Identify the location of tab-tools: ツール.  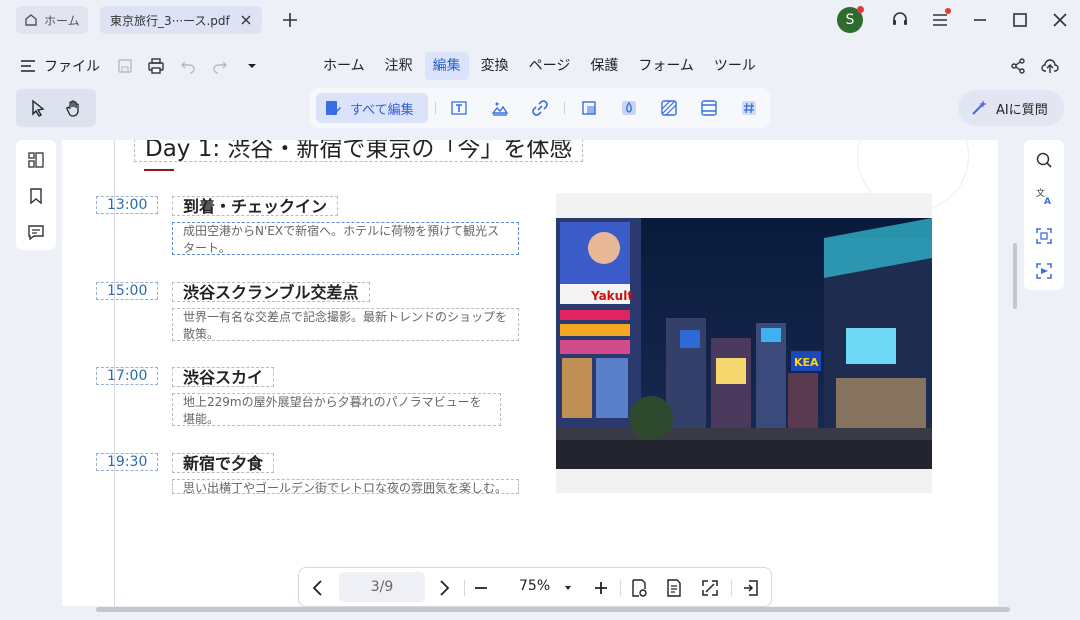
(735, 66).